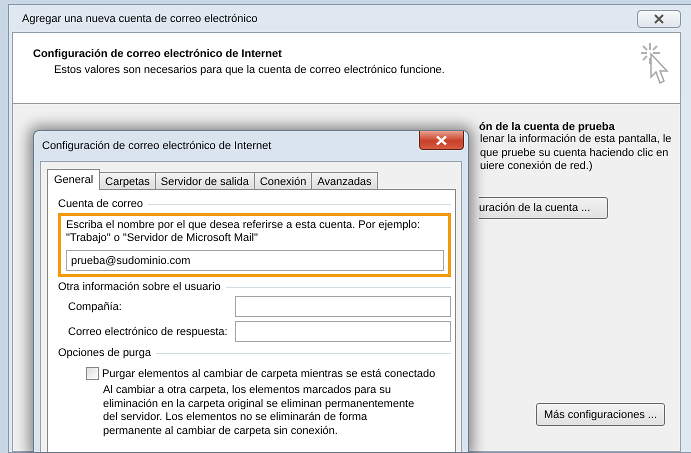 The image size is (691, 453). I want to click on header-title: Configuración de correo electrónico de Internet, so click(158, 54).